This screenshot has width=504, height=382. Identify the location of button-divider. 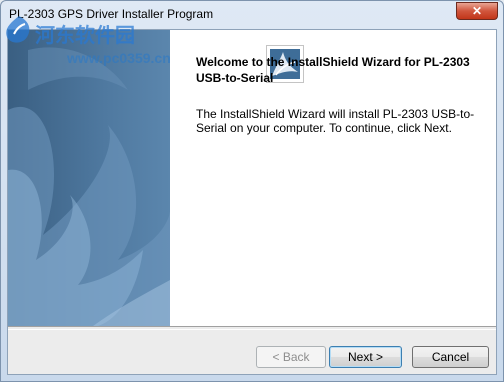
(252, 328).